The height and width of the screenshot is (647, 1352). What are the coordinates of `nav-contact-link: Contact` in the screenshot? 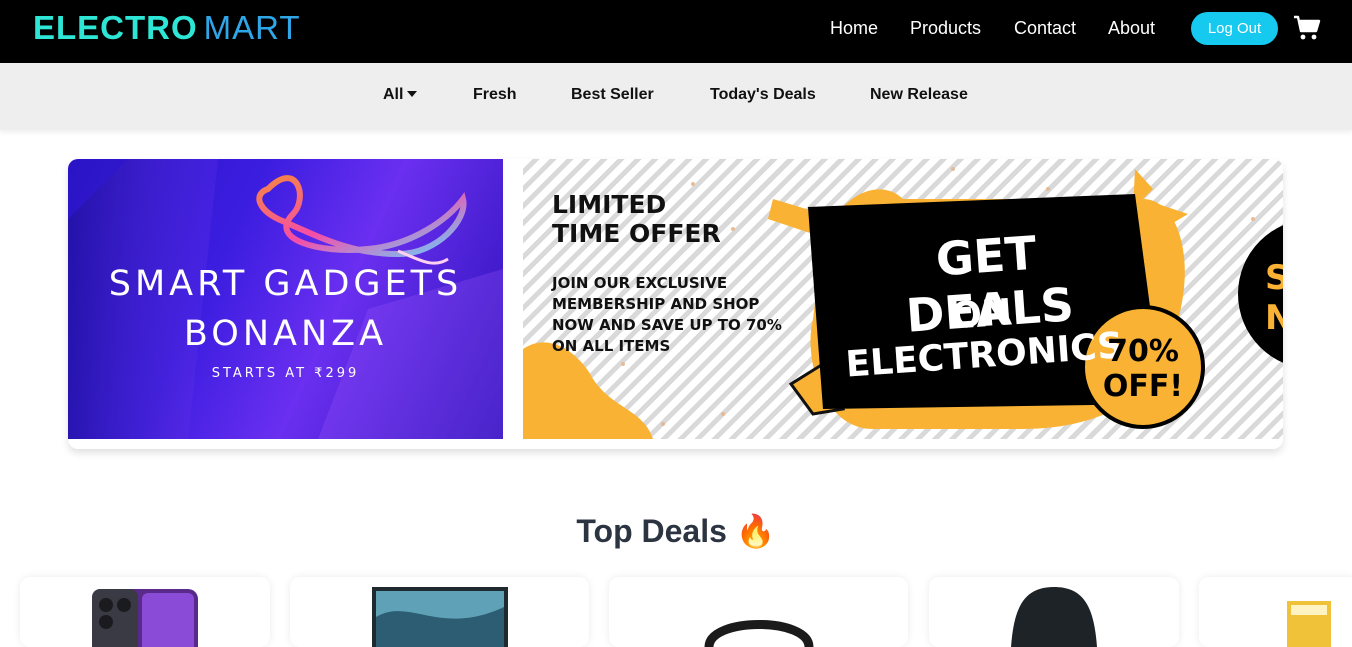 It's located at (1045, 28).